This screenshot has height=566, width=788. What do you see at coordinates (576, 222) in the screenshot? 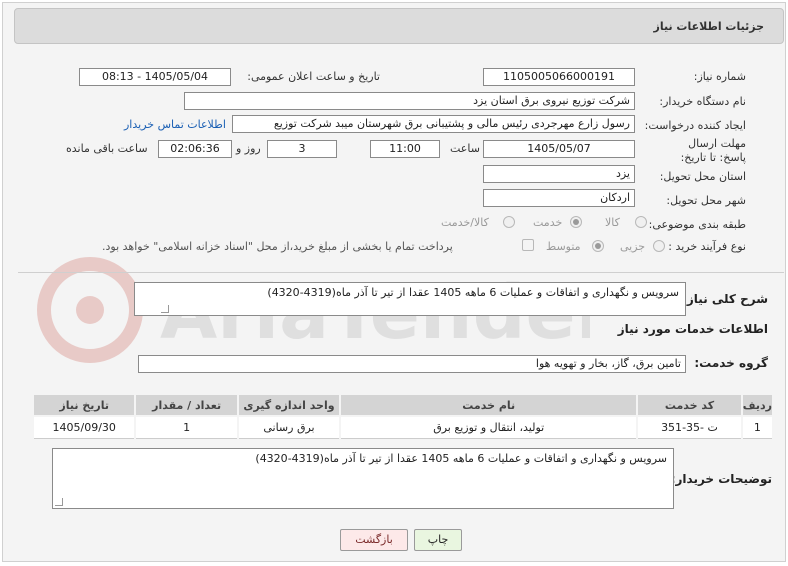
I see `category-radio-service` at bounding box center [576, 222].